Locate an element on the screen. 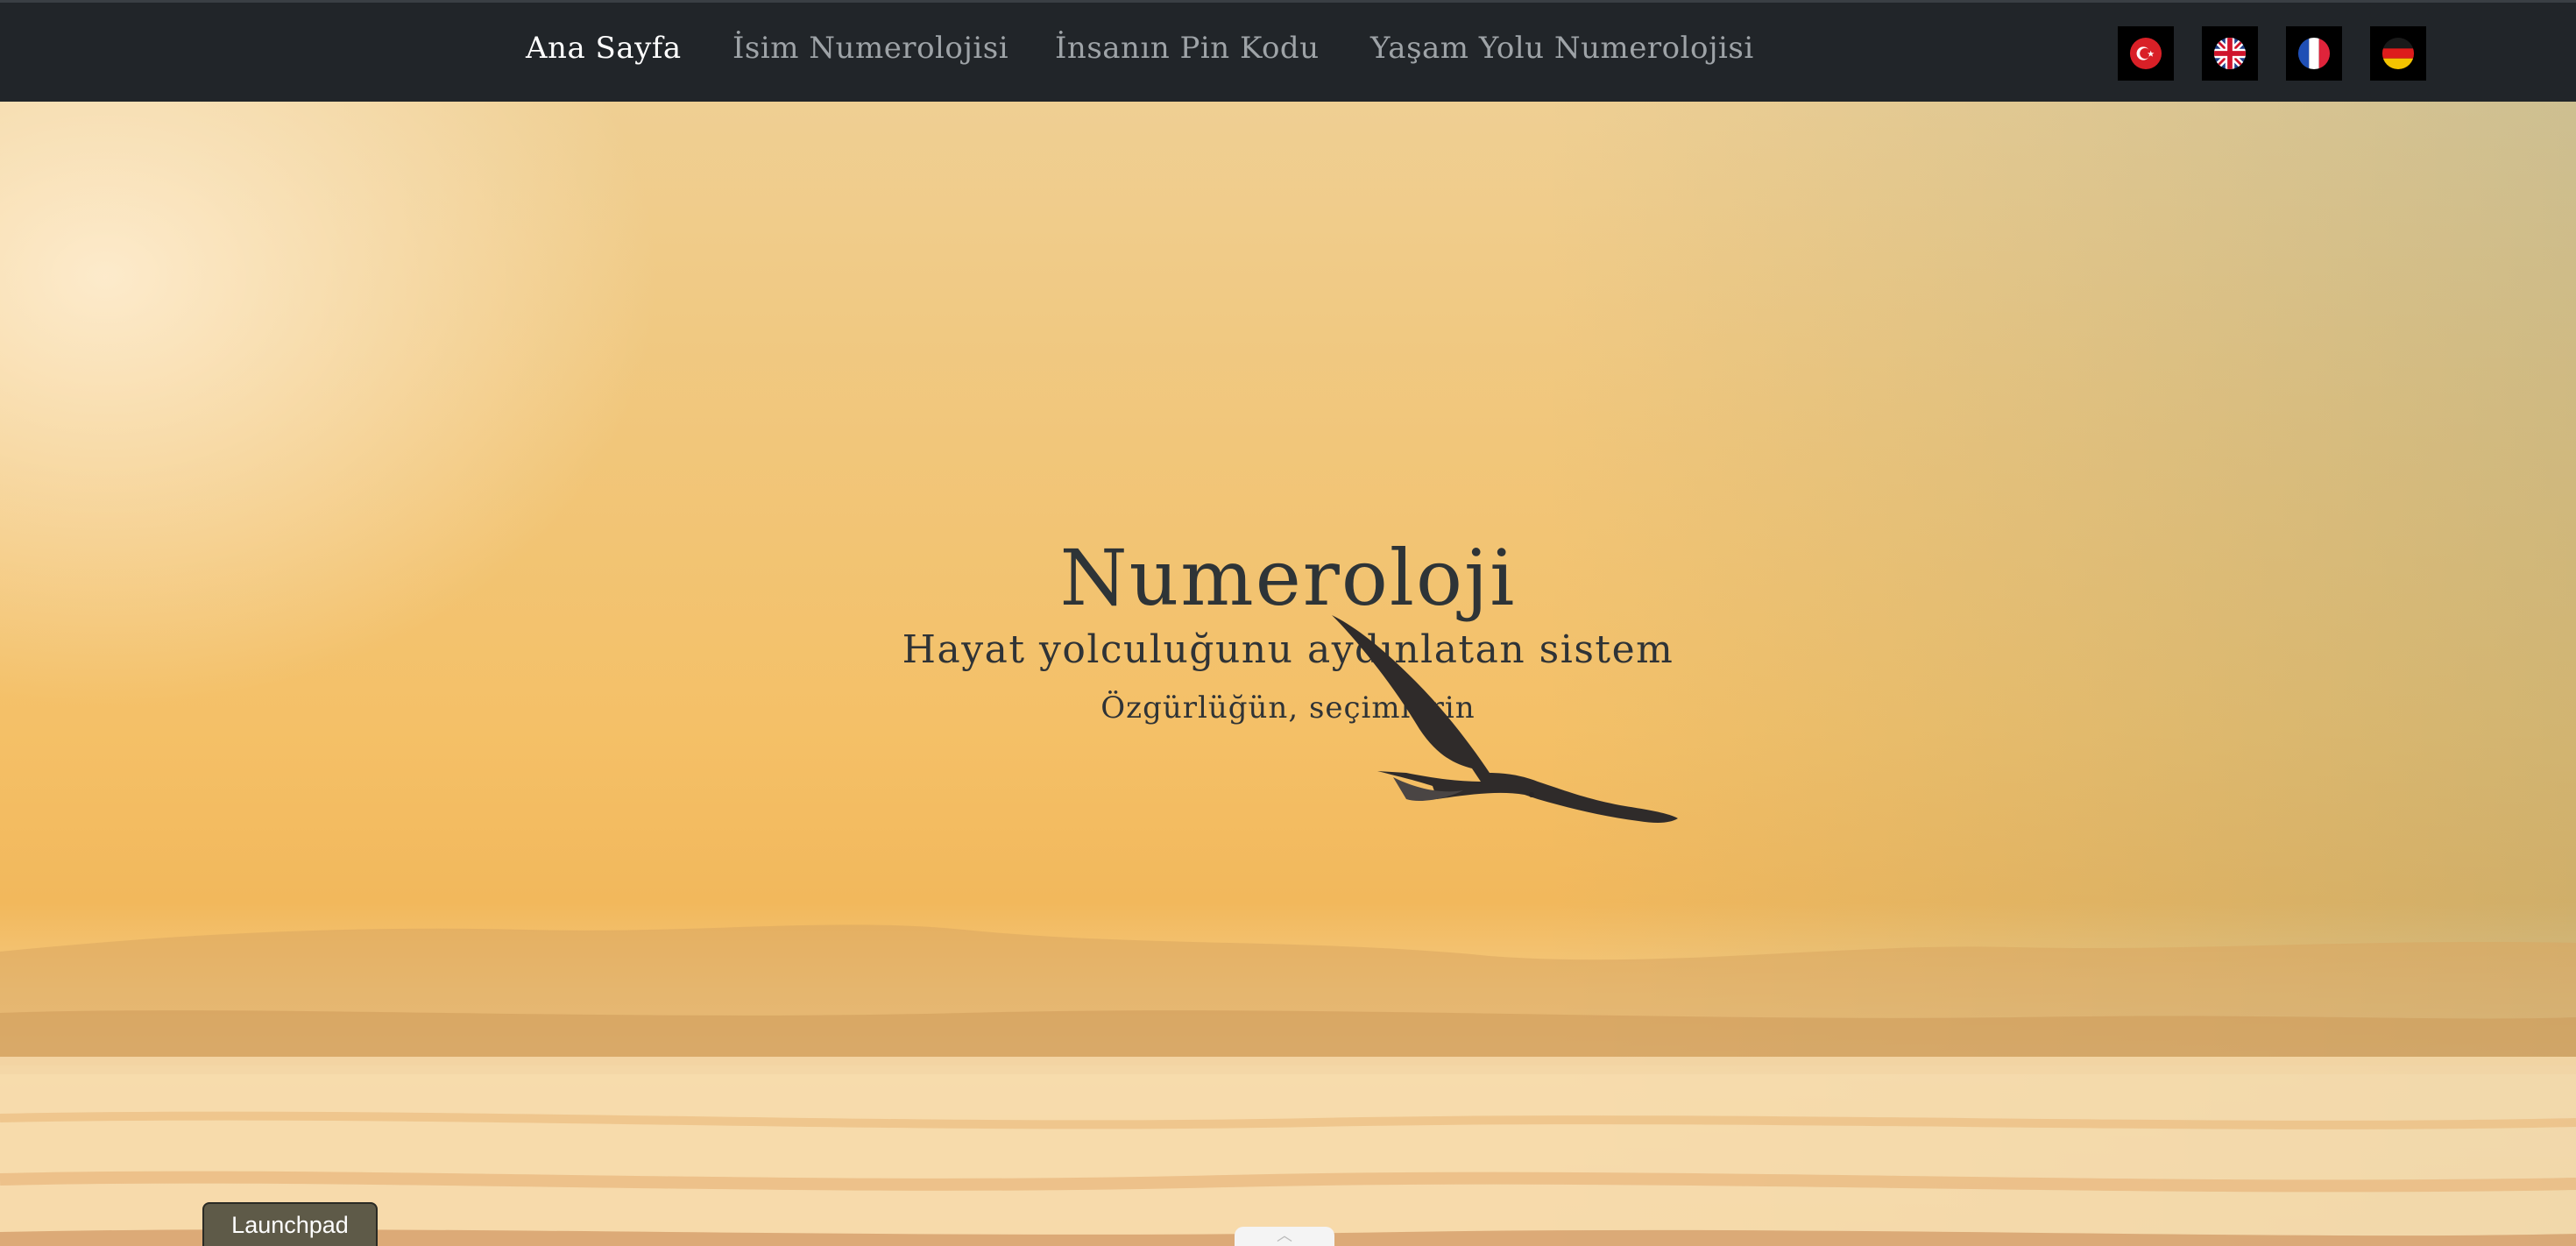  hero-title: Numeroloji is located at coordinates (1288, 578).